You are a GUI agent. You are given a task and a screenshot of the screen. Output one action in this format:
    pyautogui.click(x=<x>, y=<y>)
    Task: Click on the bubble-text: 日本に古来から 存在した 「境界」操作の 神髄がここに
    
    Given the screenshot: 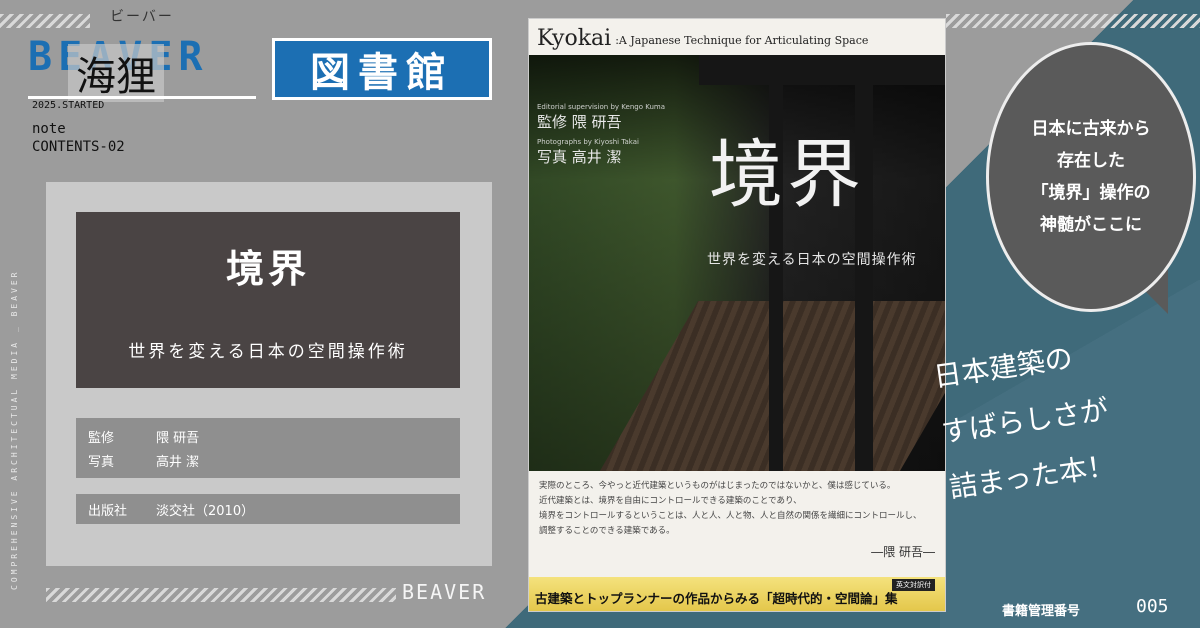 What is the action you would take?
    pyautogui.click(x=1091, y=177)
    